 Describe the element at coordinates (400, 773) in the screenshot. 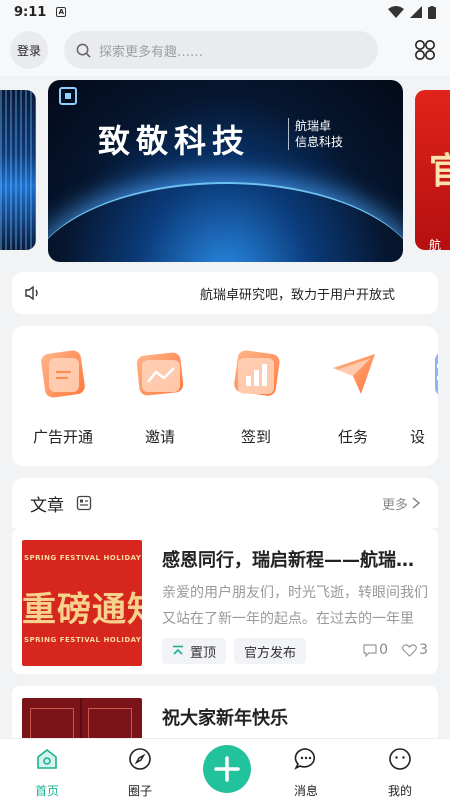

I see `tab-mine: 我的` at that location.